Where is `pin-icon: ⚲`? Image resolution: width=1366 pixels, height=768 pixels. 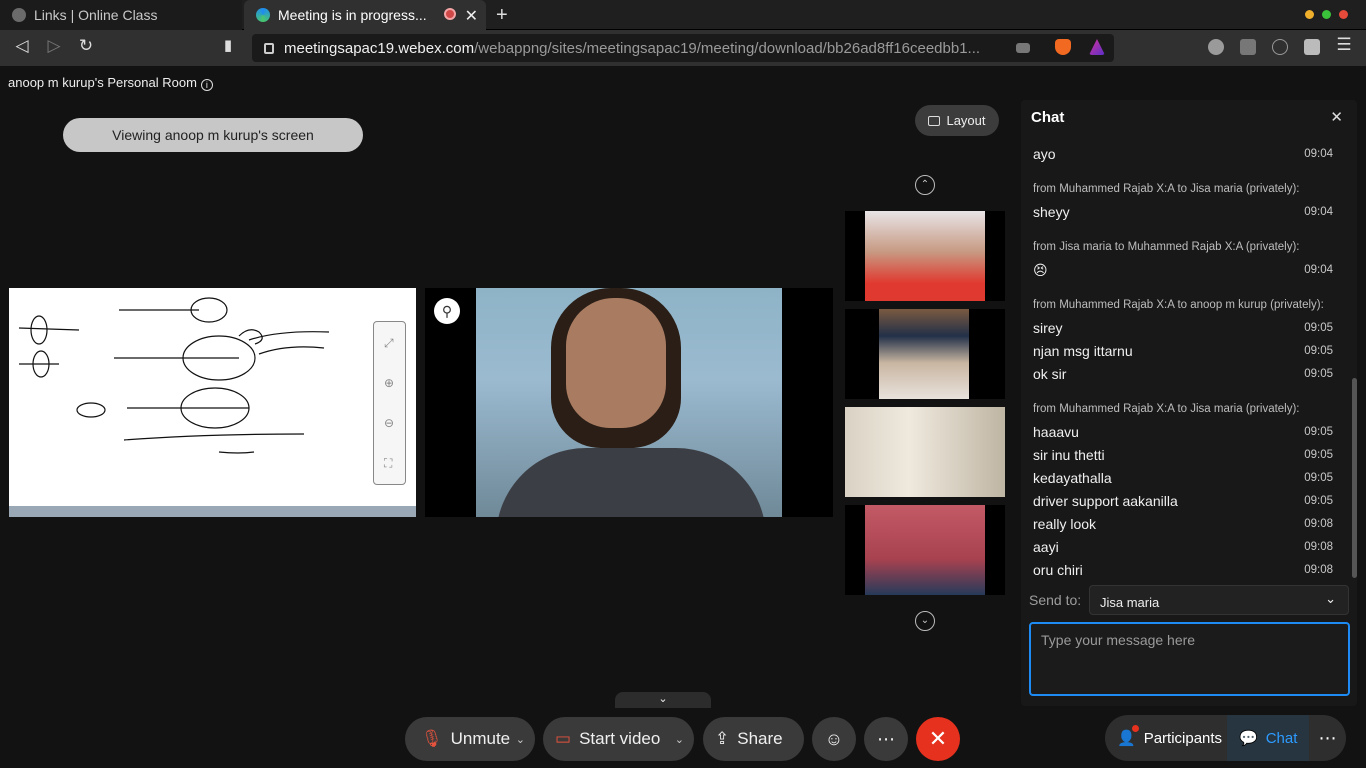
pin-icon: ⚲ is located at coordinates (447, 311).